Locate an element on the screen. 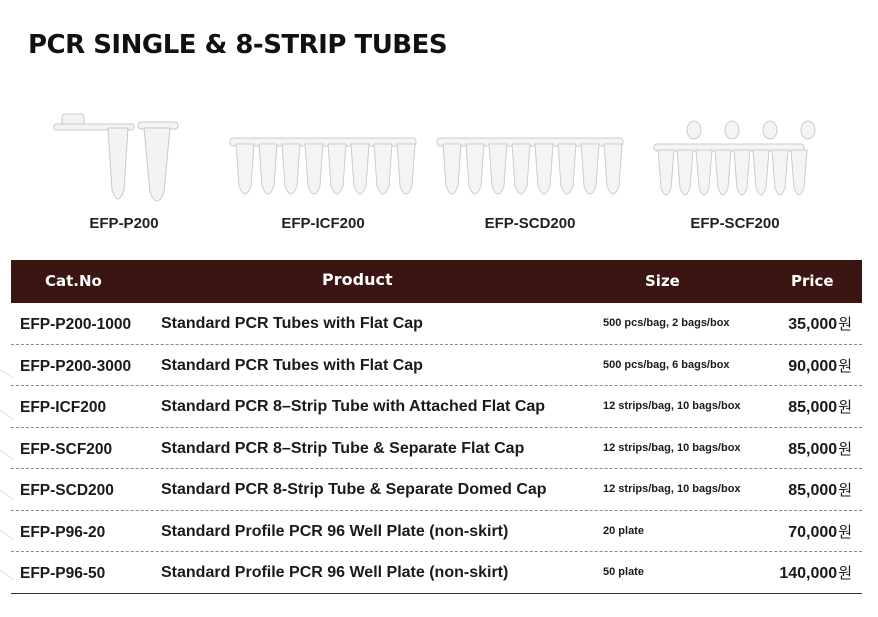 Image resolution: width=878 pixels, height=617 pixels. product-label: EFP-P200 is located at coordinates (124, 223).